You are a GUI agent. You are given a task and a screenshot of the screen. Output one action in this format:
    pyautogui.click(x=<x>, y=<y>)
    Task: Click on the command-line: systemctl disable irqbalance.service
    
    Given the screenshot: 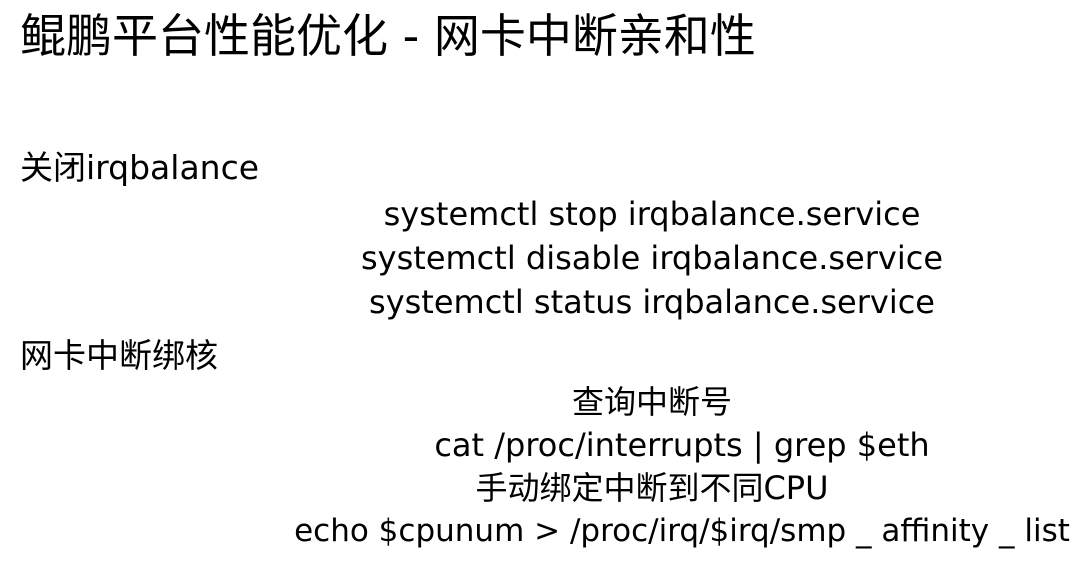 What is the action you would take?
    pyautogui.click(x=651, y=258)
    